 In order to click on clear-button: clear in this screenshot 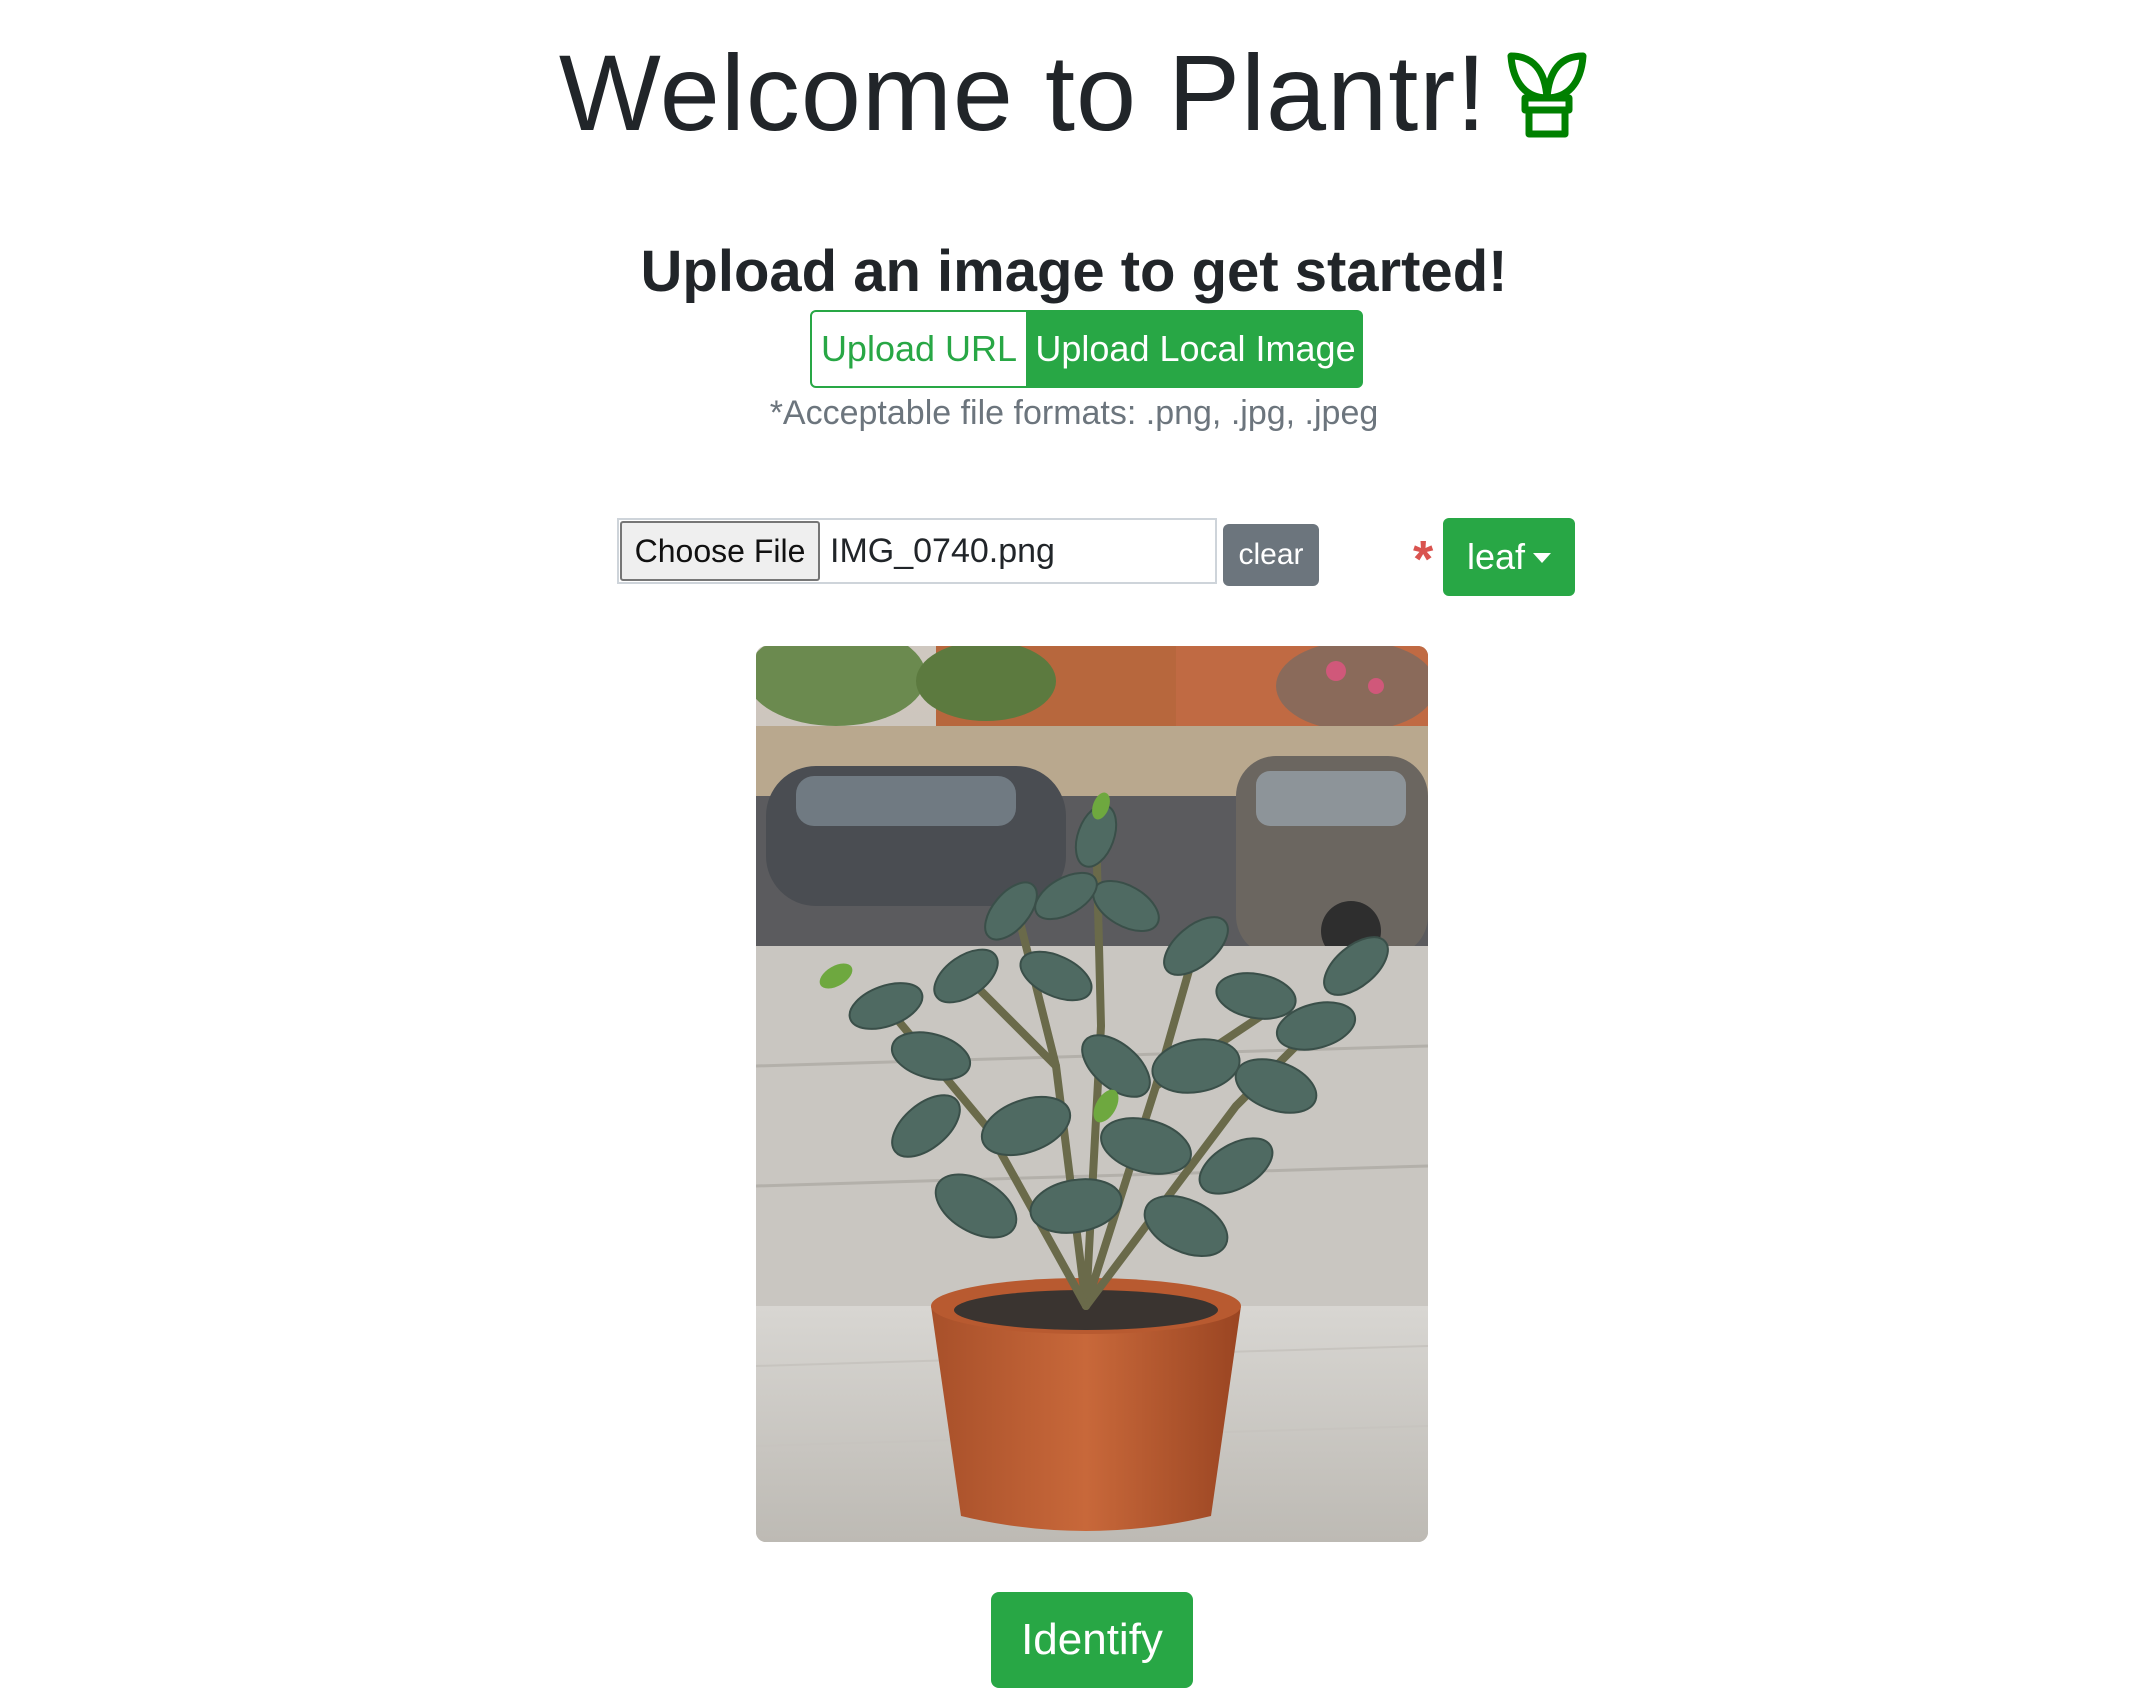, I will do `click(1271, 555)`.